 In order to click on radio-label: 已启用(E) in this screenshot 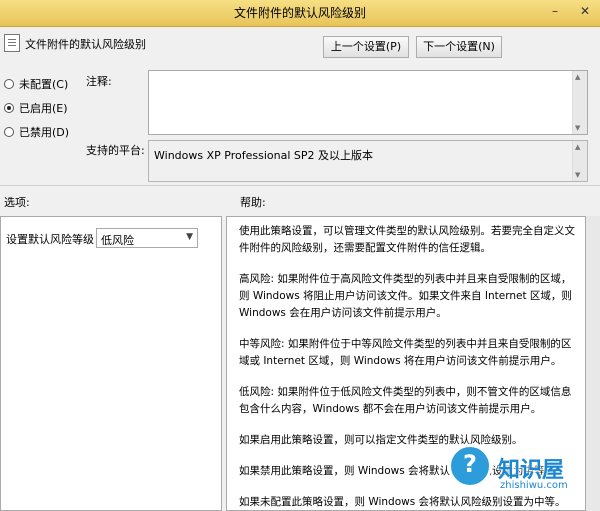, I will do `click(43, 108)`.